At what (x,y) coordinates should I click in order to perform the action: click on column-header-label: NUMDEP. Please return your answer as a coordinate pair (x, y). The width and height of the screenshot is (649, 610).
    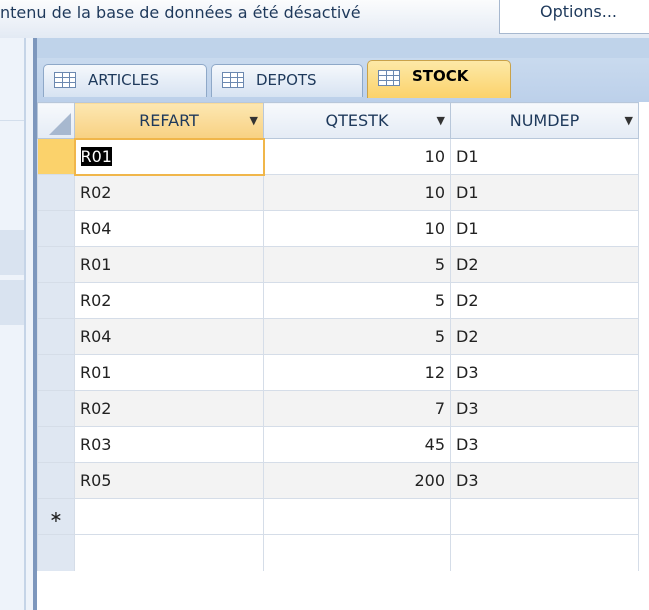
    Looking at the image, I should click on (544, 120).